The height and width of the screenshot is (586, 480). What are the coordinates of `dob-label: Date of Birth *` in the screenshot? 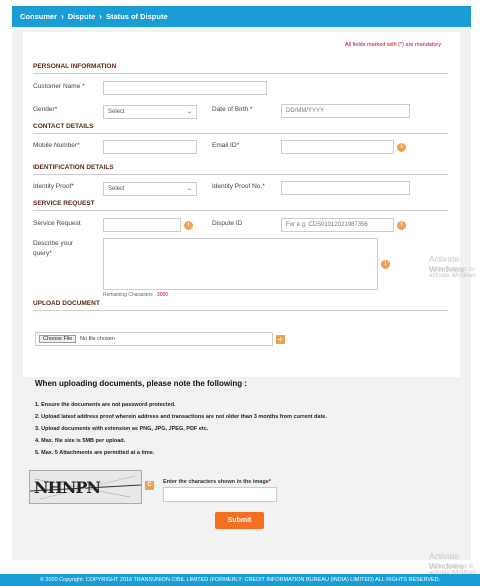 It's located at (232, 109).